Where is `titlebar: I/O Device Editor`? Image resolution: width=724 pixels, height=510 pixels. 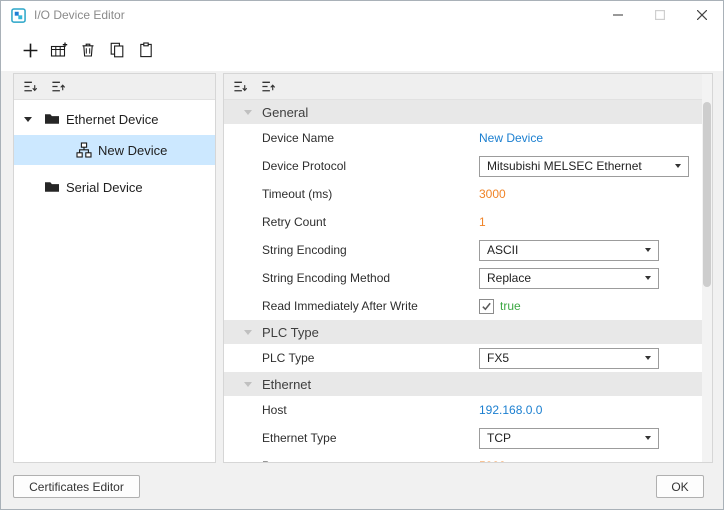 titlebar: I/O Device Editor is located at coordinates (362, 15).